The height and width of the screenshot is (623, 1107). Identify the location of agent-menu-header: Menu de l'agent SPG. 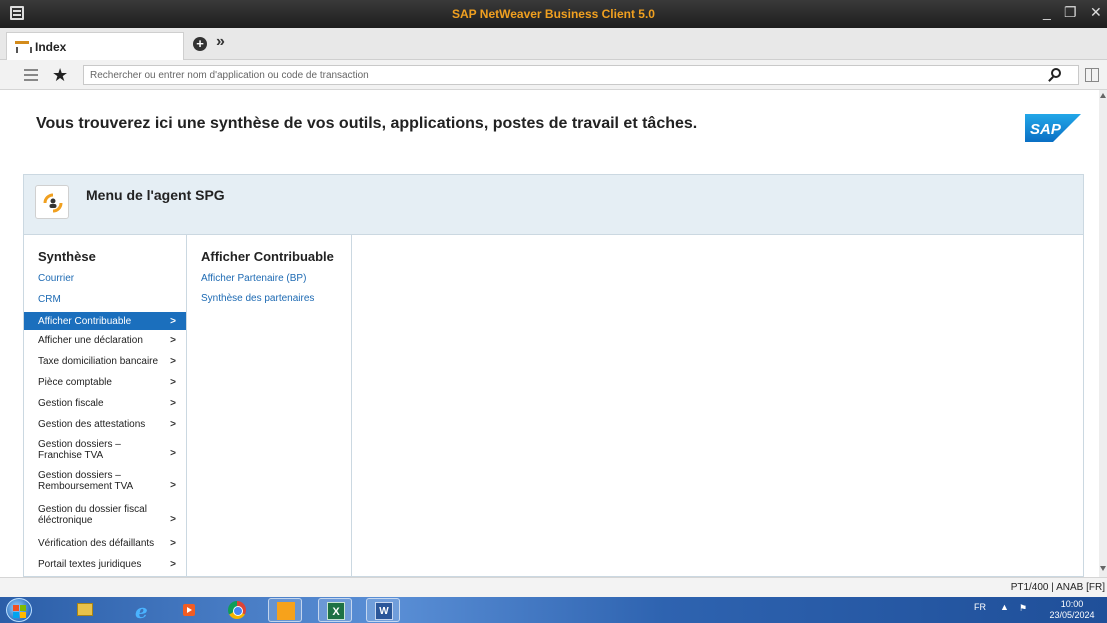
(553, 204).